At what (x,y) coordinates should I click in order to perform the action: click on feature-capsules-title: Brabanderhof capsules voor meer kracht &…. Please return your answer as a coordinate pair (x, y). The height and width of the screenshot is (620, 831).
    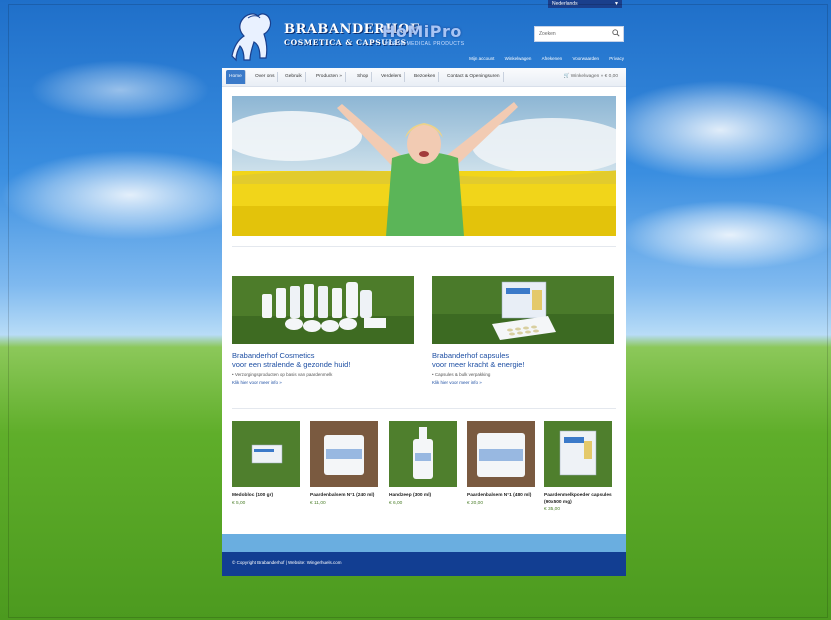
    Looking at the image, I should click on (523, 360).